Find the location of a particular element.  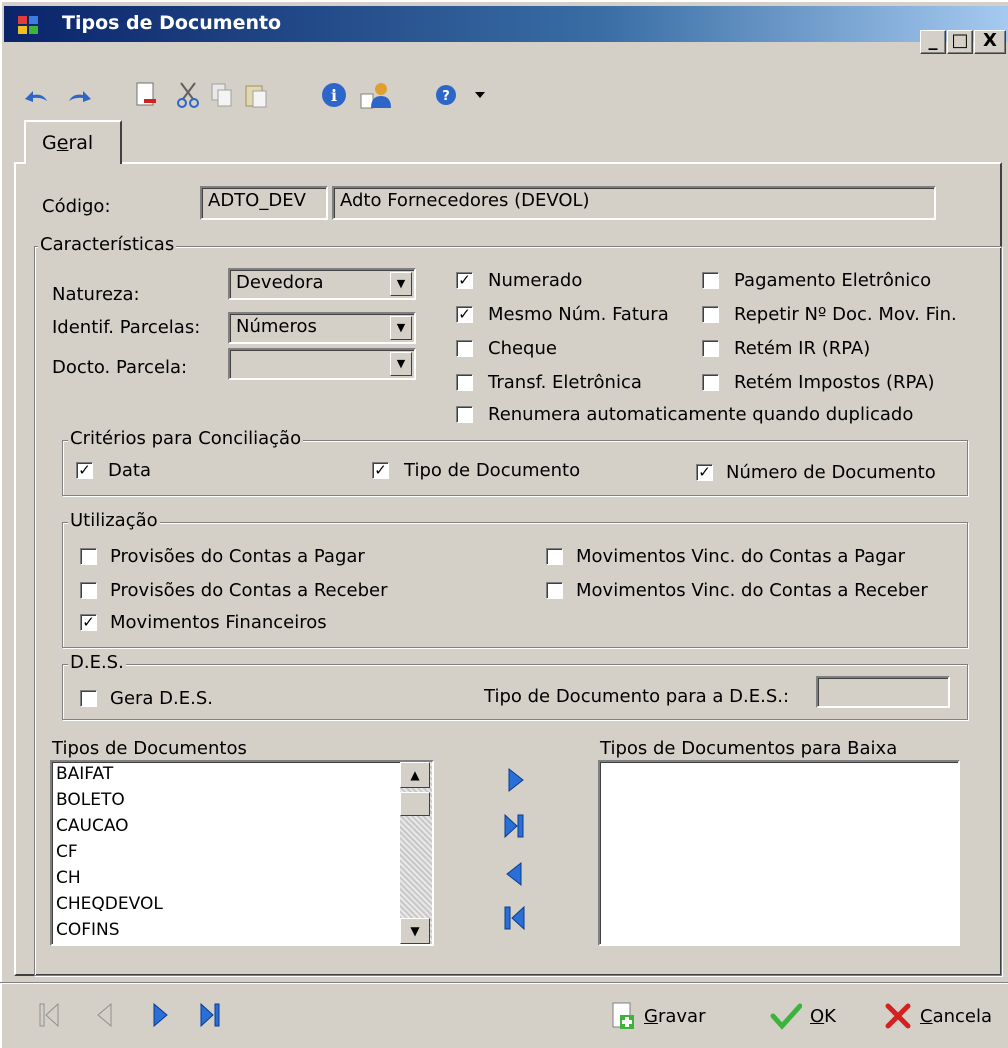

ok-accel: O is located at coordinates (817, 1016).